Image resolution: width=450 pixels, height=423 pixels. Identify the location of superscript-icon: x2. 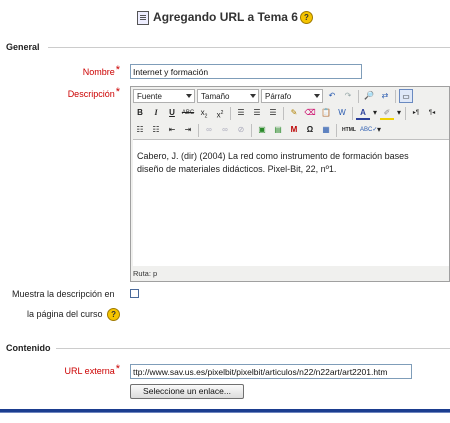
(220, 113).